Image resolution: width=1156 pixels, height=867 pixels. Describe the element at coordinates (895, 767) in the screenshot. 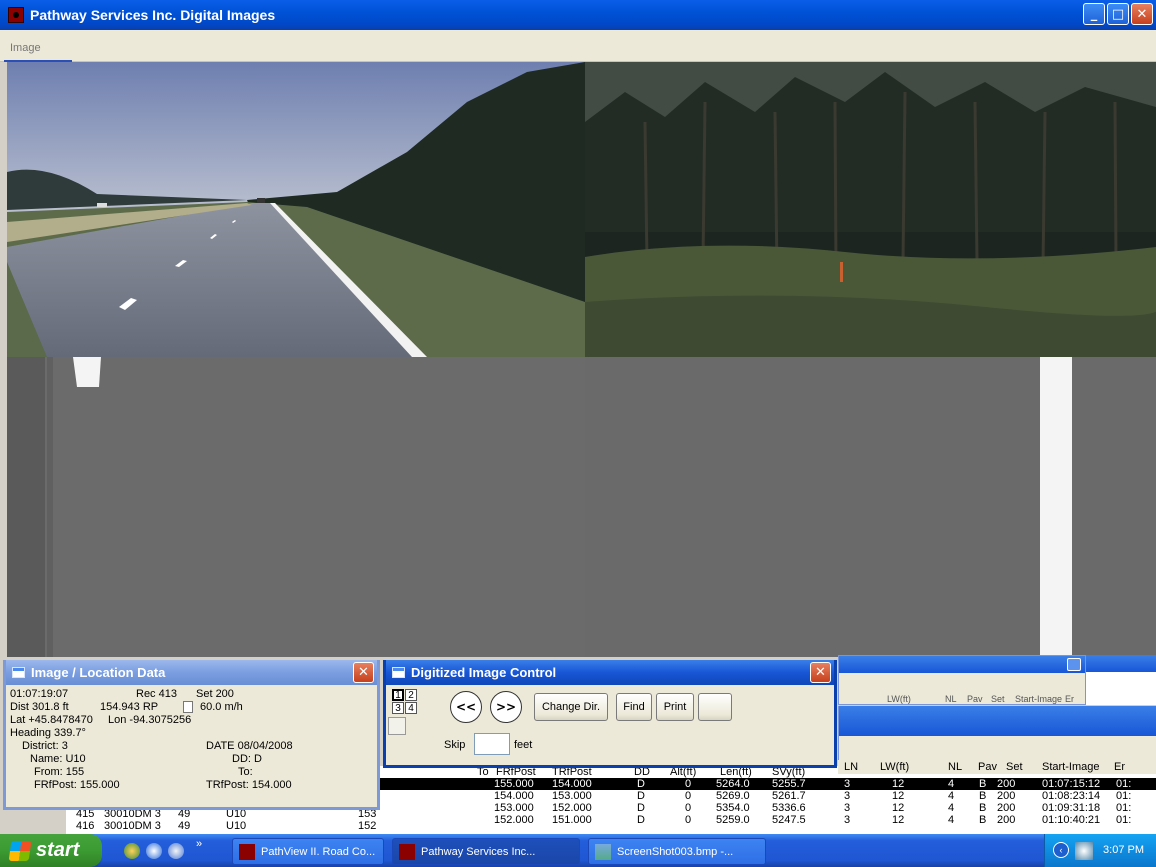

I see `col-lw: LW(ft)` at that location.